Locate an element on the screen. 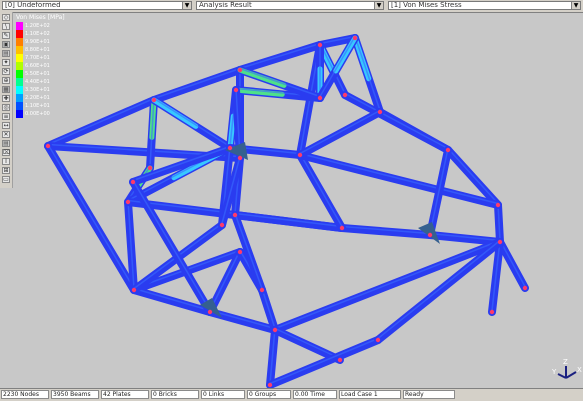 The width and height of the screenshot is (583, 401). tool-button-8: ▦ is located at coordinates (6, 89).